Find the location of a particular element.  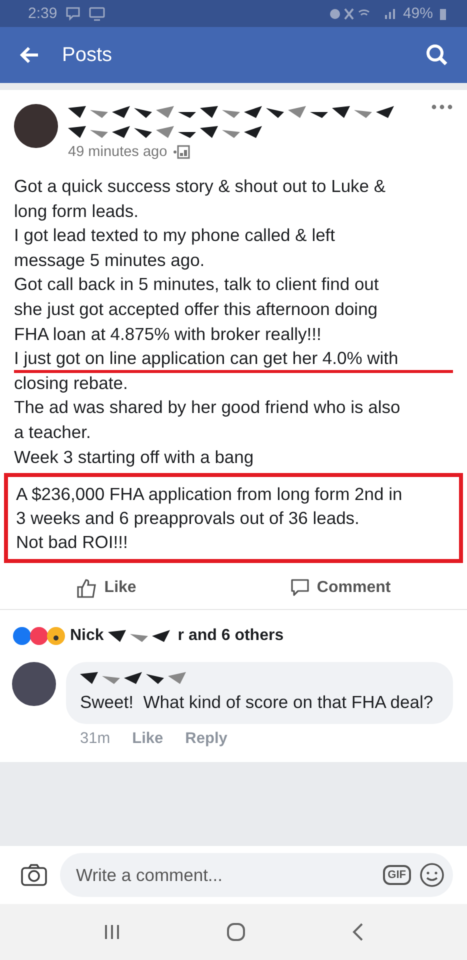

post-text-line: Week 3 starting off with a bang is located at coordinates (134, 457).